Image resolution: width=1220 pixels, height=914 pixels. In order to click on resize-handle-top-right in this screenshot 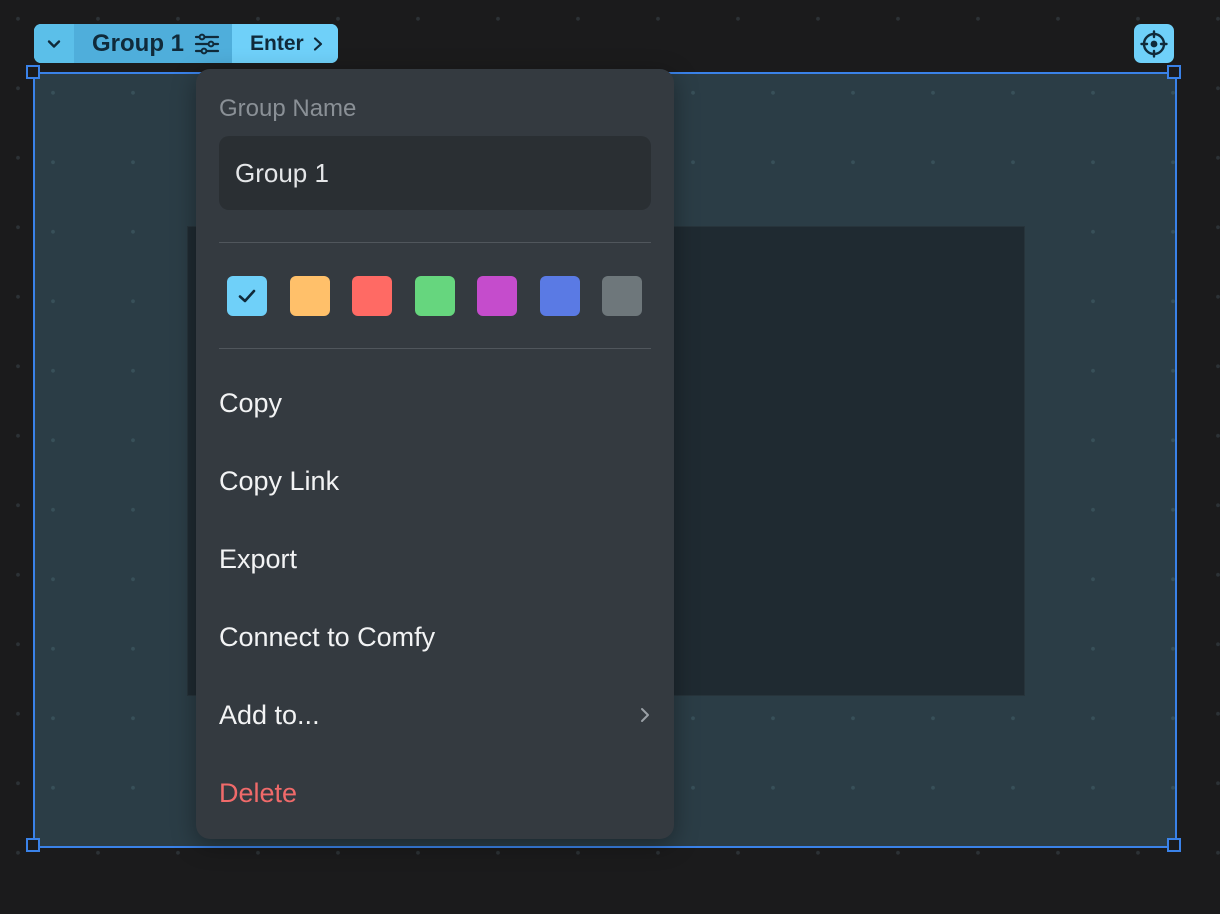, I will do `click(1174, 72)`.